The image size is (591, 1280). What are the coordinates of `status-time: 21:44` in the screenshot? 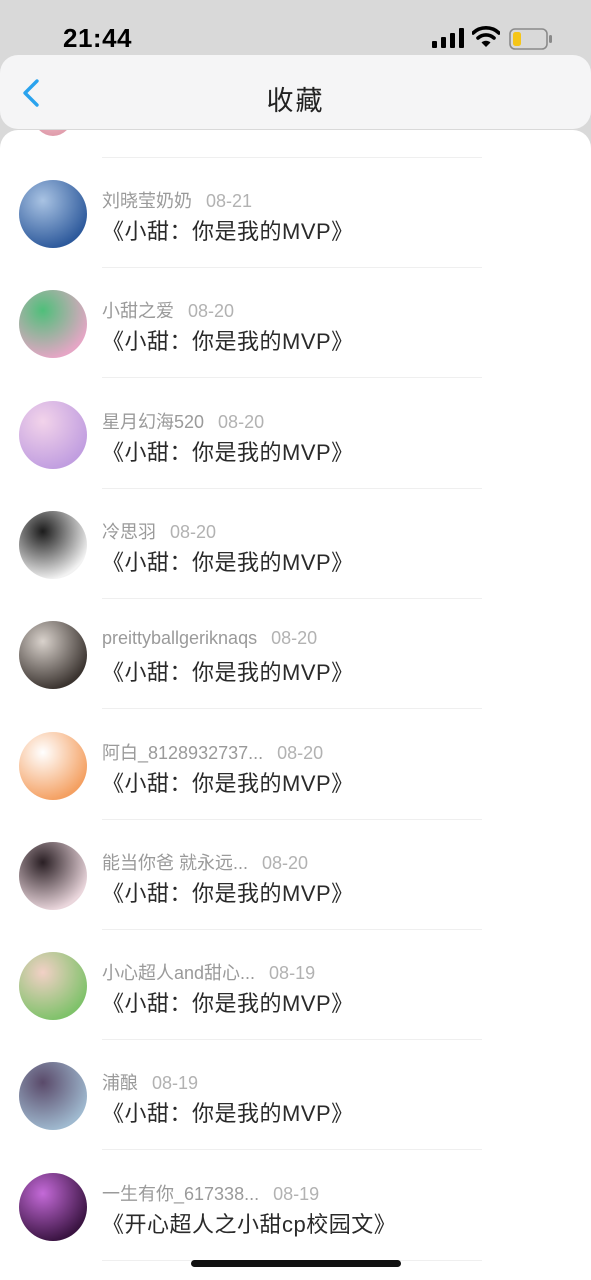 It's located at (97, 38).